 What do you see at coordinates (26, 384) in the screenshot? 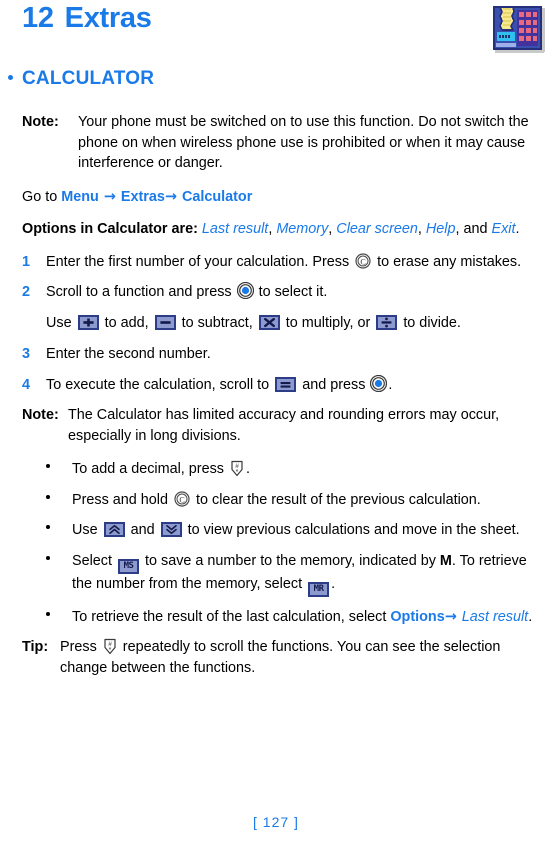
I see `step-number: 4` at bounding box center [26, 384].